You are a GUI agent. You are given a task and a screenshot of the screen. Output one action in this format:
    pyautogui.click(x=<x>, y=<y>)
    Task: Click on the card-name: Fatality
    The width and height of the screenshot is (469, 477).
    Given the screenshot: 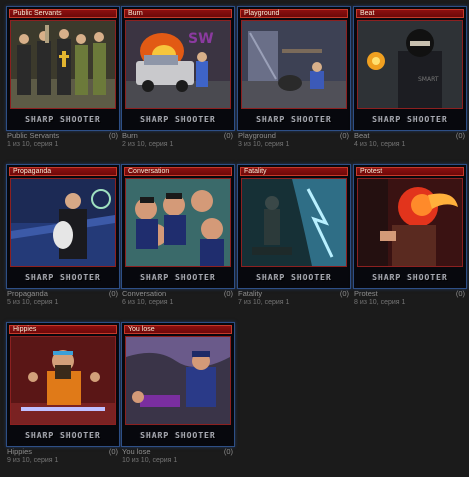 What is the action you would take?
    pyautogui.click(x=250, y=293)
    